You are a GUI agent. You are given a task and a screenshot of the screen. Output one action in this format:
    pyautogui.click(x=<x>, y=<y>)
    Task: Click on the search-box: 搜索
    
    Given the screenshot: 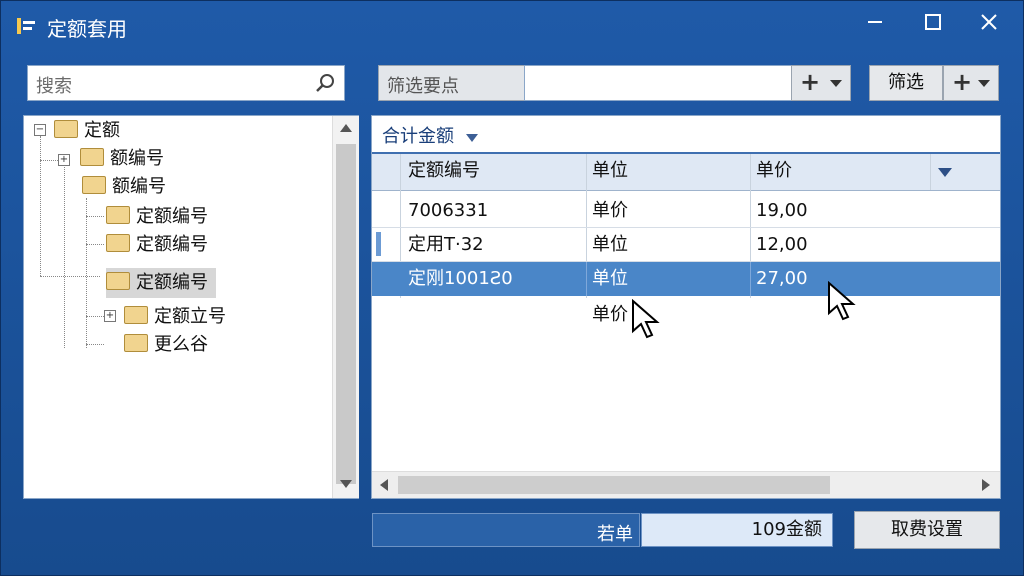 What is the action you would take?
    pyautogui.click(x=186, y=83)
    